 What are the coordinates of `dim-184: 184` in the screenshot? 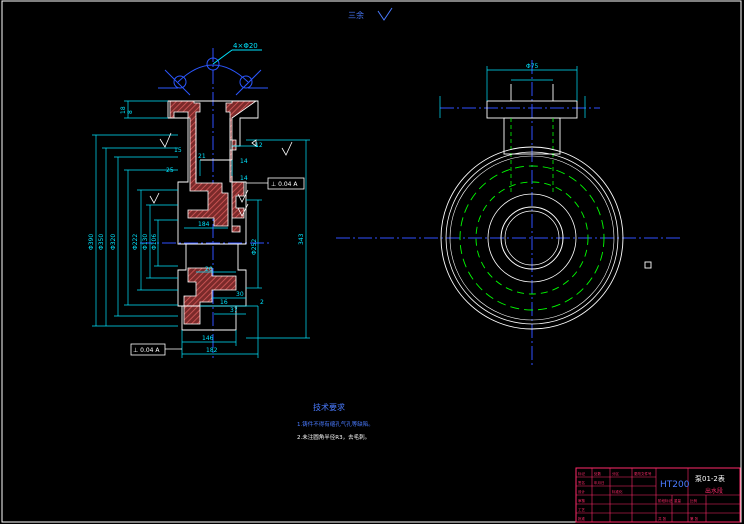 It's located at (204, 224).